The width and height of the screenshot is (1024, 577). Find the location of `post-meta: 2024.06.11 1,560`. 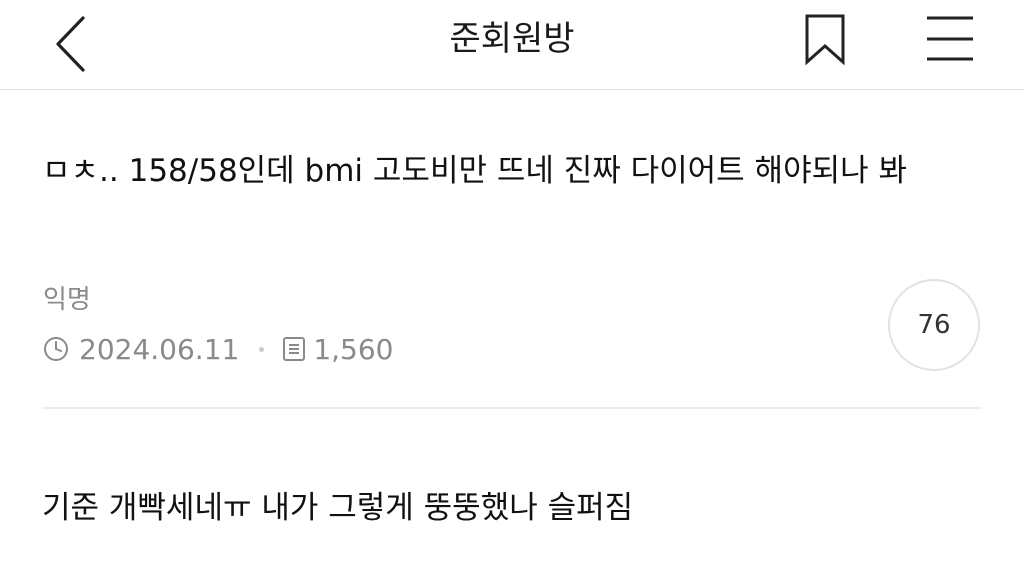

post-meta: 2024.06.11 1,560 is located at coordinates (218, 349).